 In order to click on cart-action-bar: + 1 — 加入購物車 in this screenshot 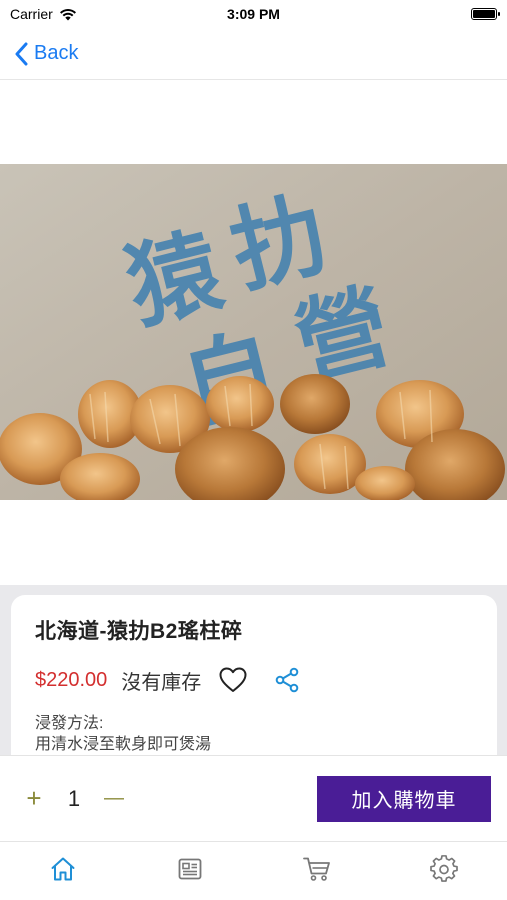, I will do `click(253, 798)`.